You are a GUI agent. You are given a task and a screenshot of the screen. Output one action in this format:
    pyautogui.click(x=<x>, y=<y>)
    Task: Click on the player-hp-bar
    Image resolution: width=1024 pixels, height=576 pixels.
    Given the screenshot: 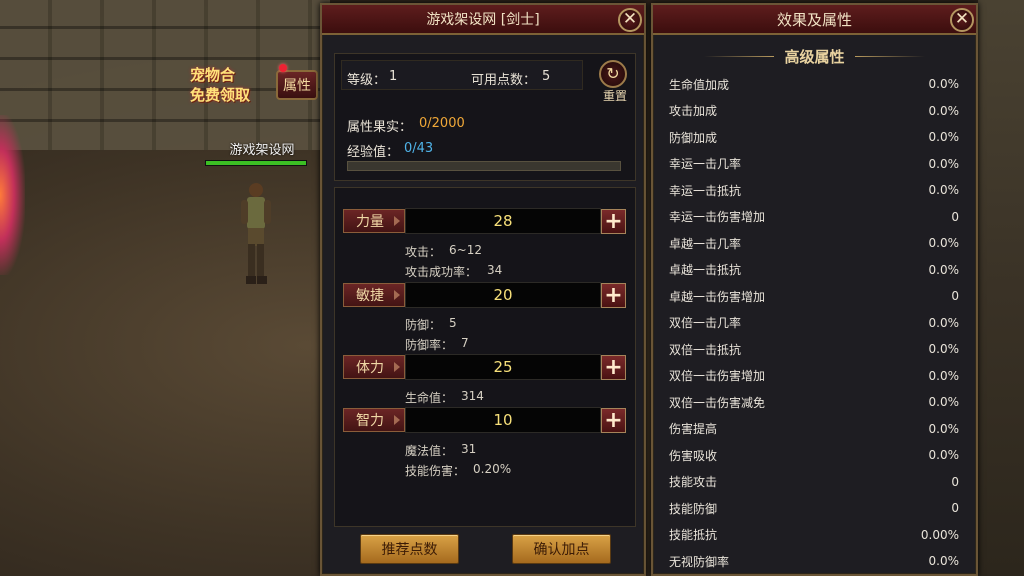 What is the action you would take?
    pyautogui.click(x=256, y=163)
    